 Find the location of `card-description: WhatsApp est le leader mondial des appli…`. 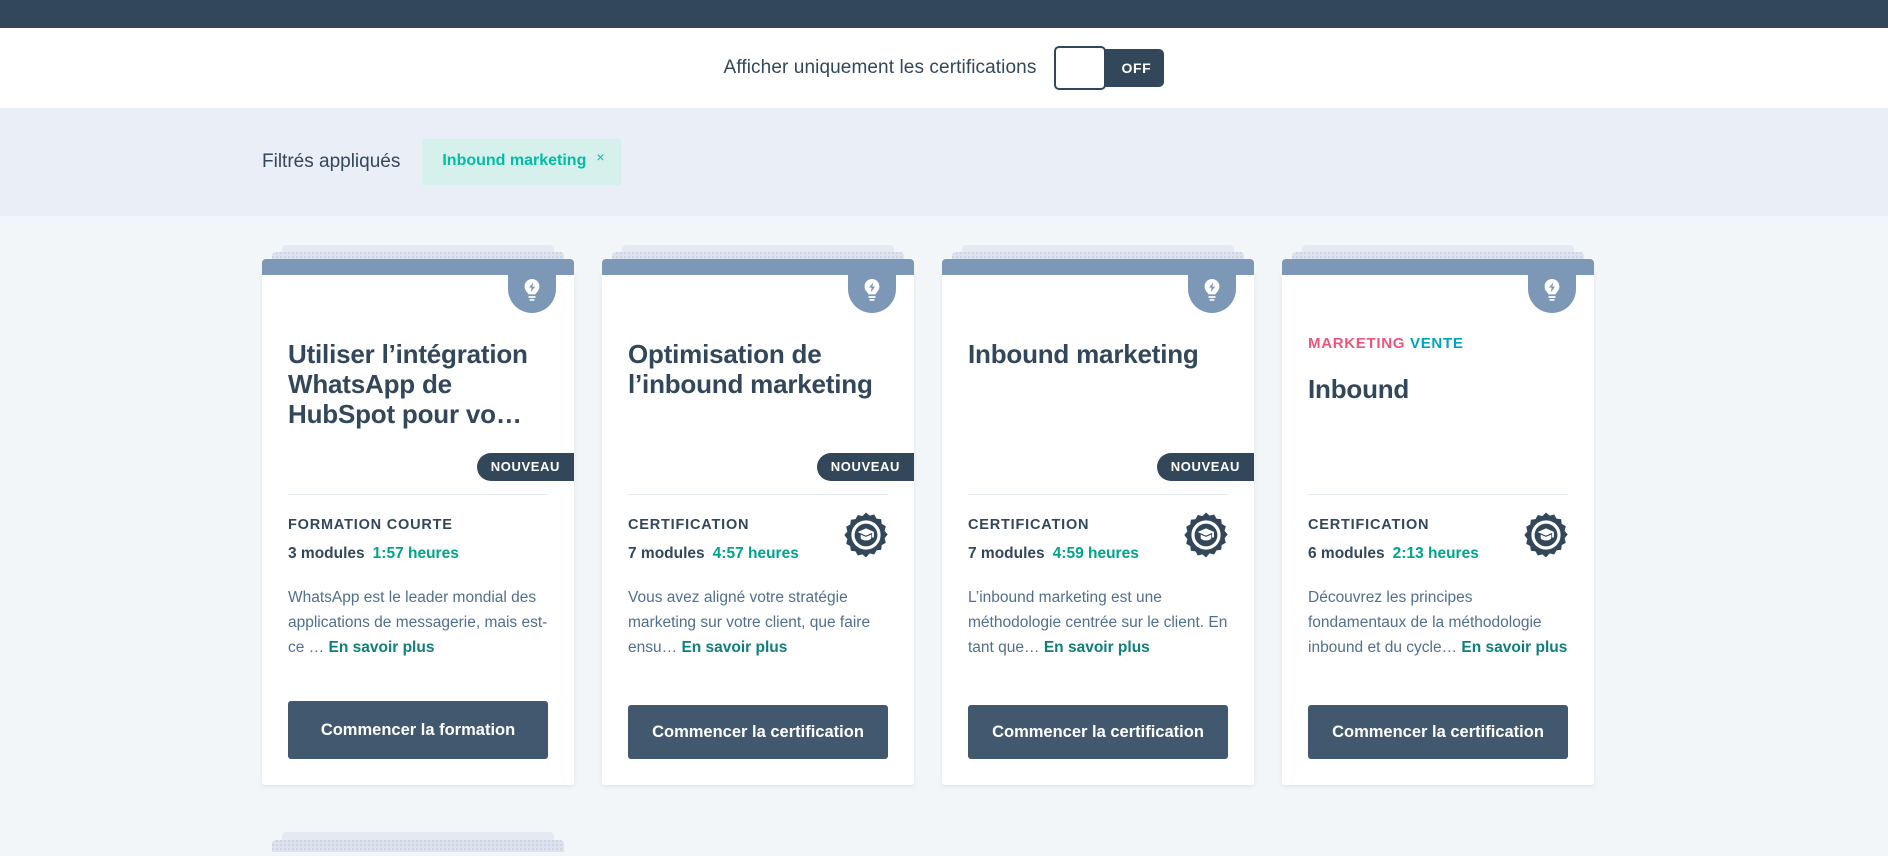

card-description: WhatsApp est le leader mondial des appli… is located at coordinates (418, 622).